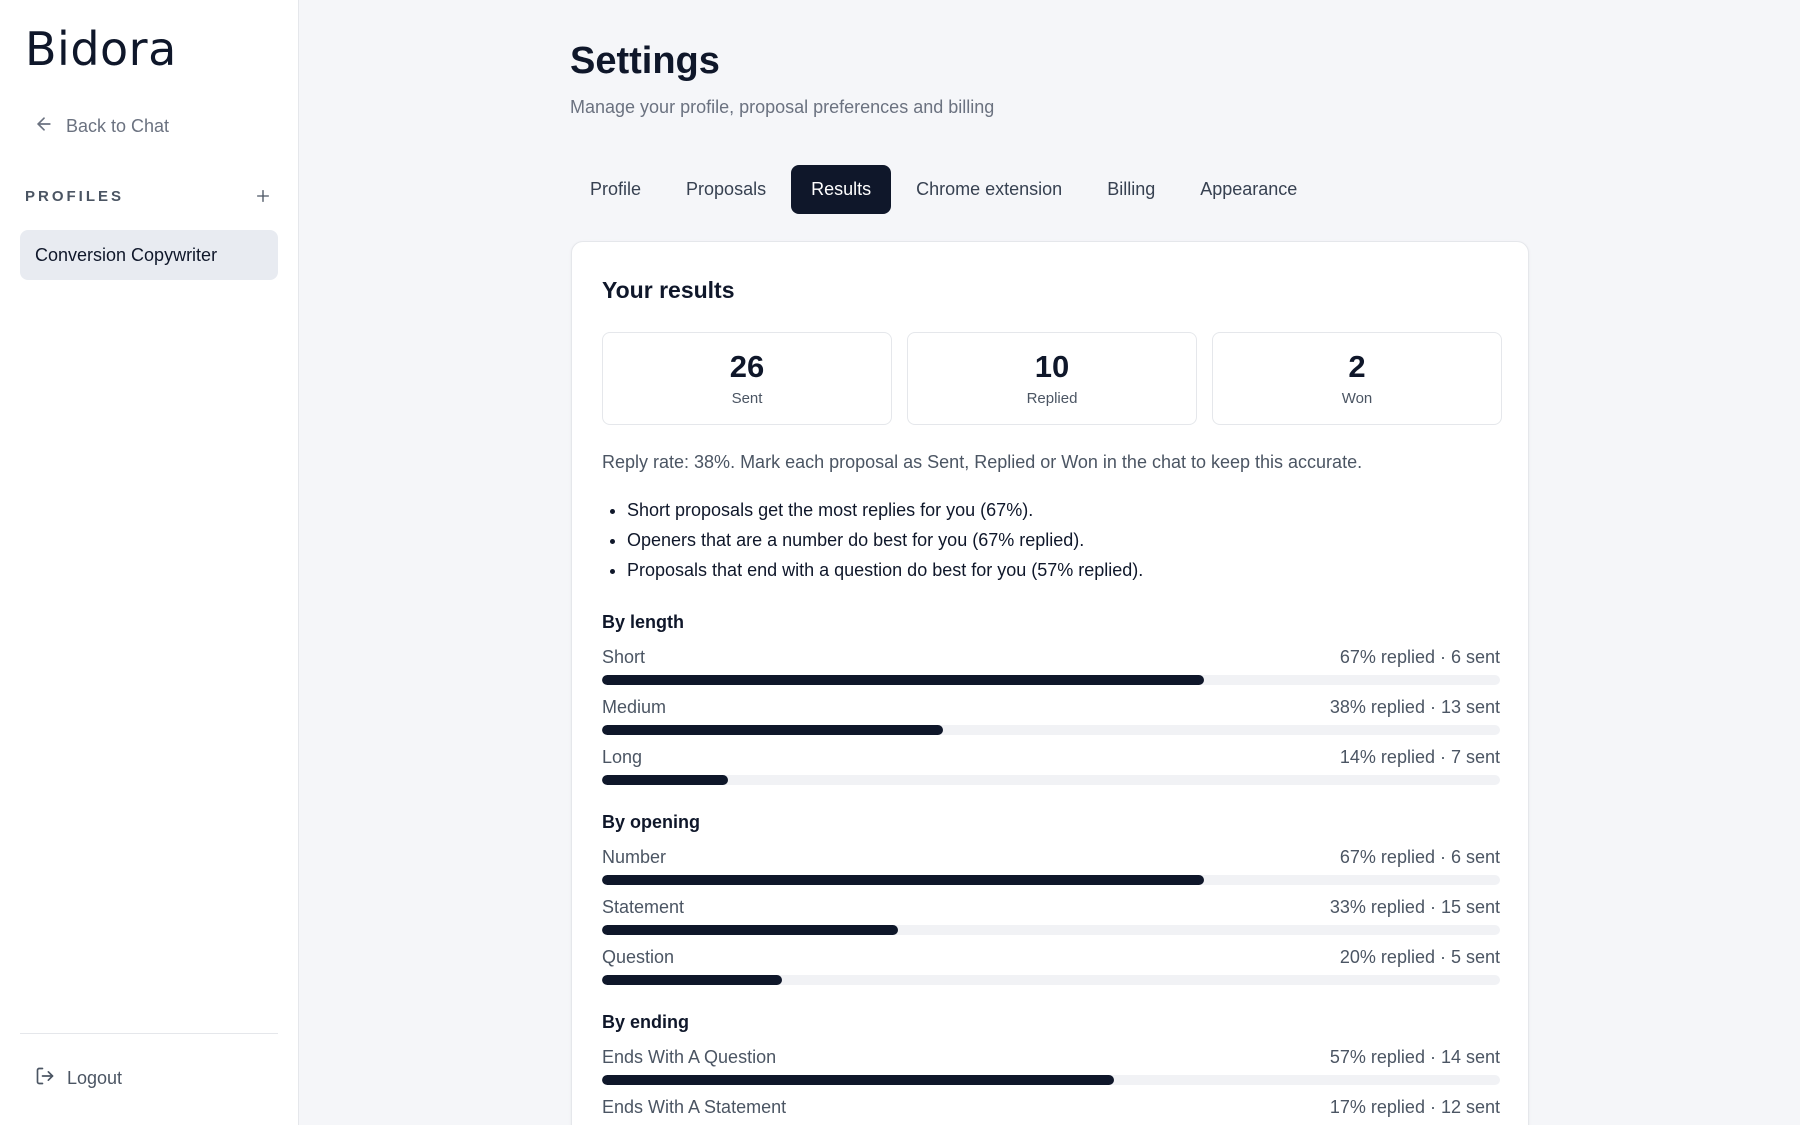 The image size is (1800, 1125). I want to click on stat-replied: 10 Replied, so click(1052, 378).